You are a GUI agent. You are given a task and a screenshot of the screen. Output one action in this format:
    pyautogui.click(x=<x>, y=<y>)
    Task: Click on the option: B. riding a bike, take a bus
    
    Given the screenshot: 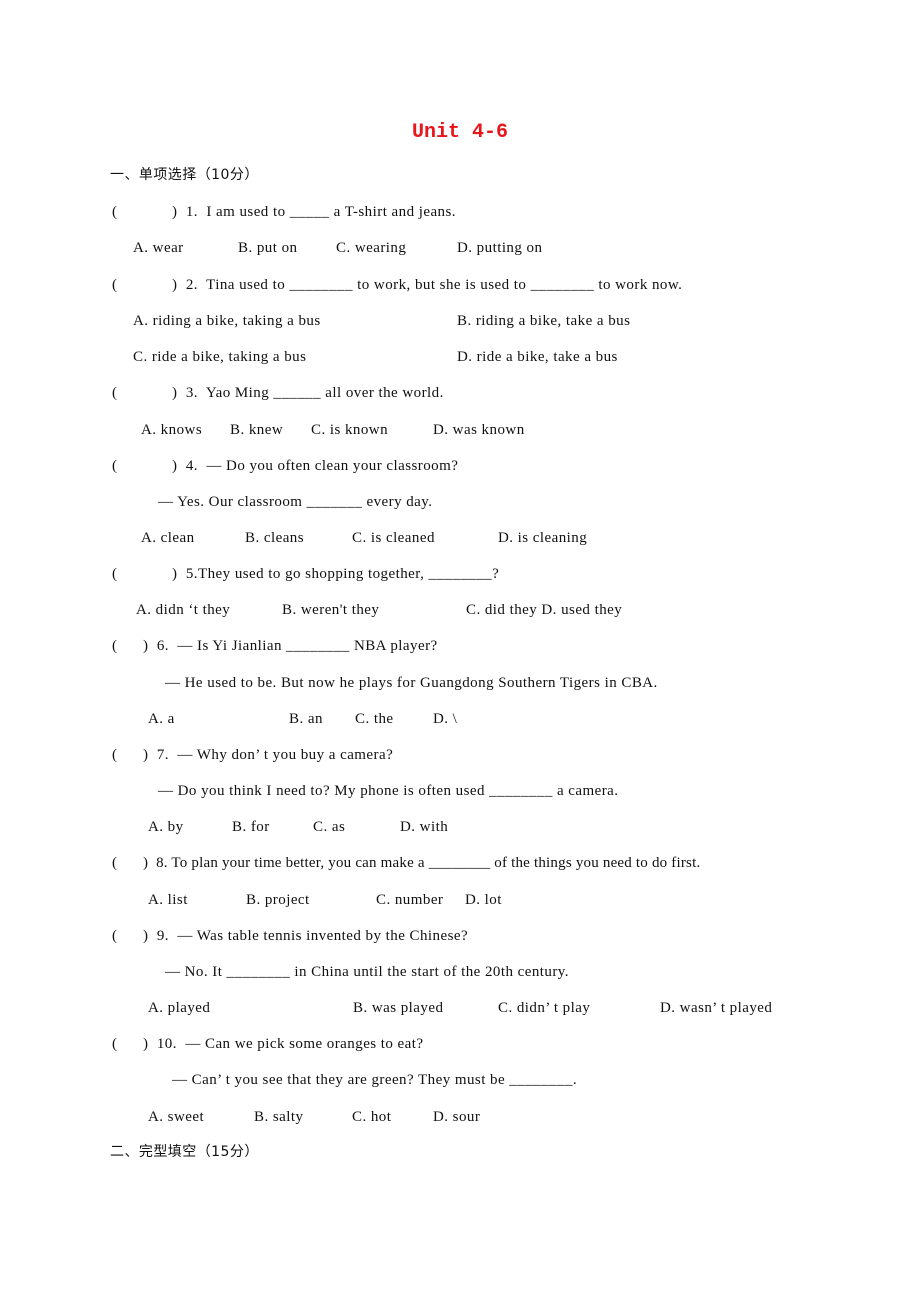 What is the action you would take?
    pyautogui.click(x=544, y=321)
    